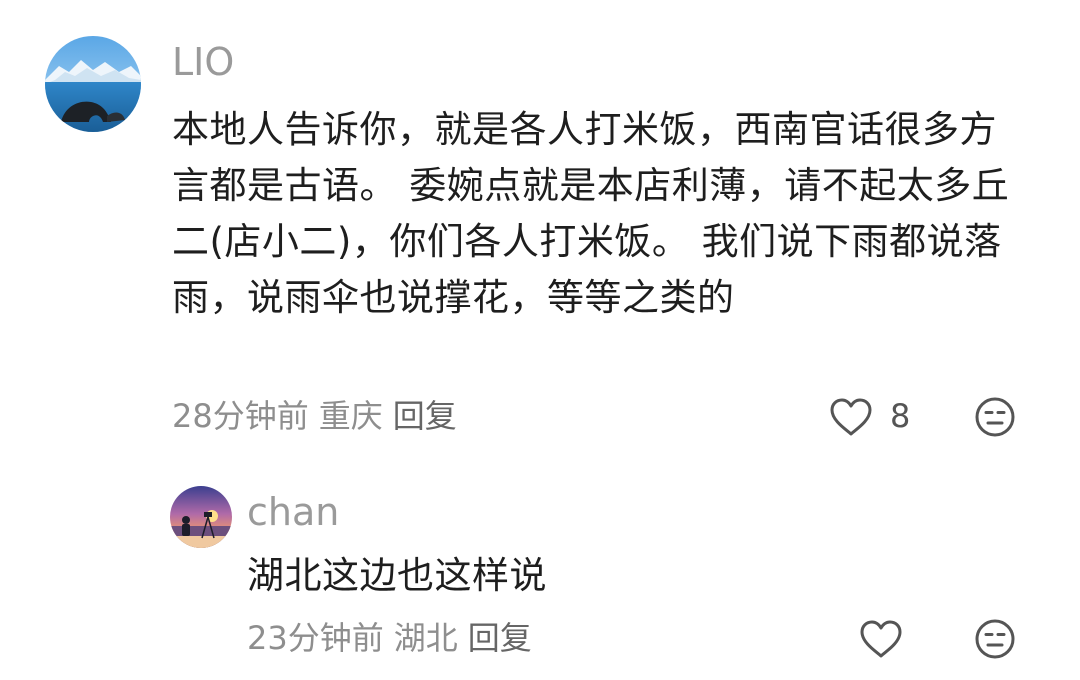 This screenshot has width=1080, height=680. I want to click on comment-location: 重庆, so click(350, 416).